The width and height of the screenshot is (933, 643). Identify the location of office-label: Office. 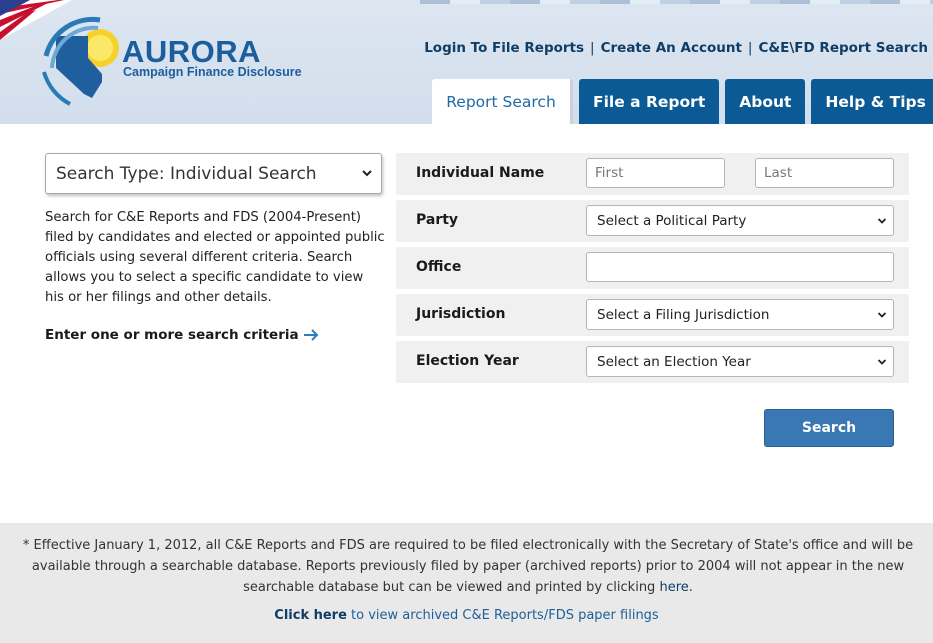
(439, 267).